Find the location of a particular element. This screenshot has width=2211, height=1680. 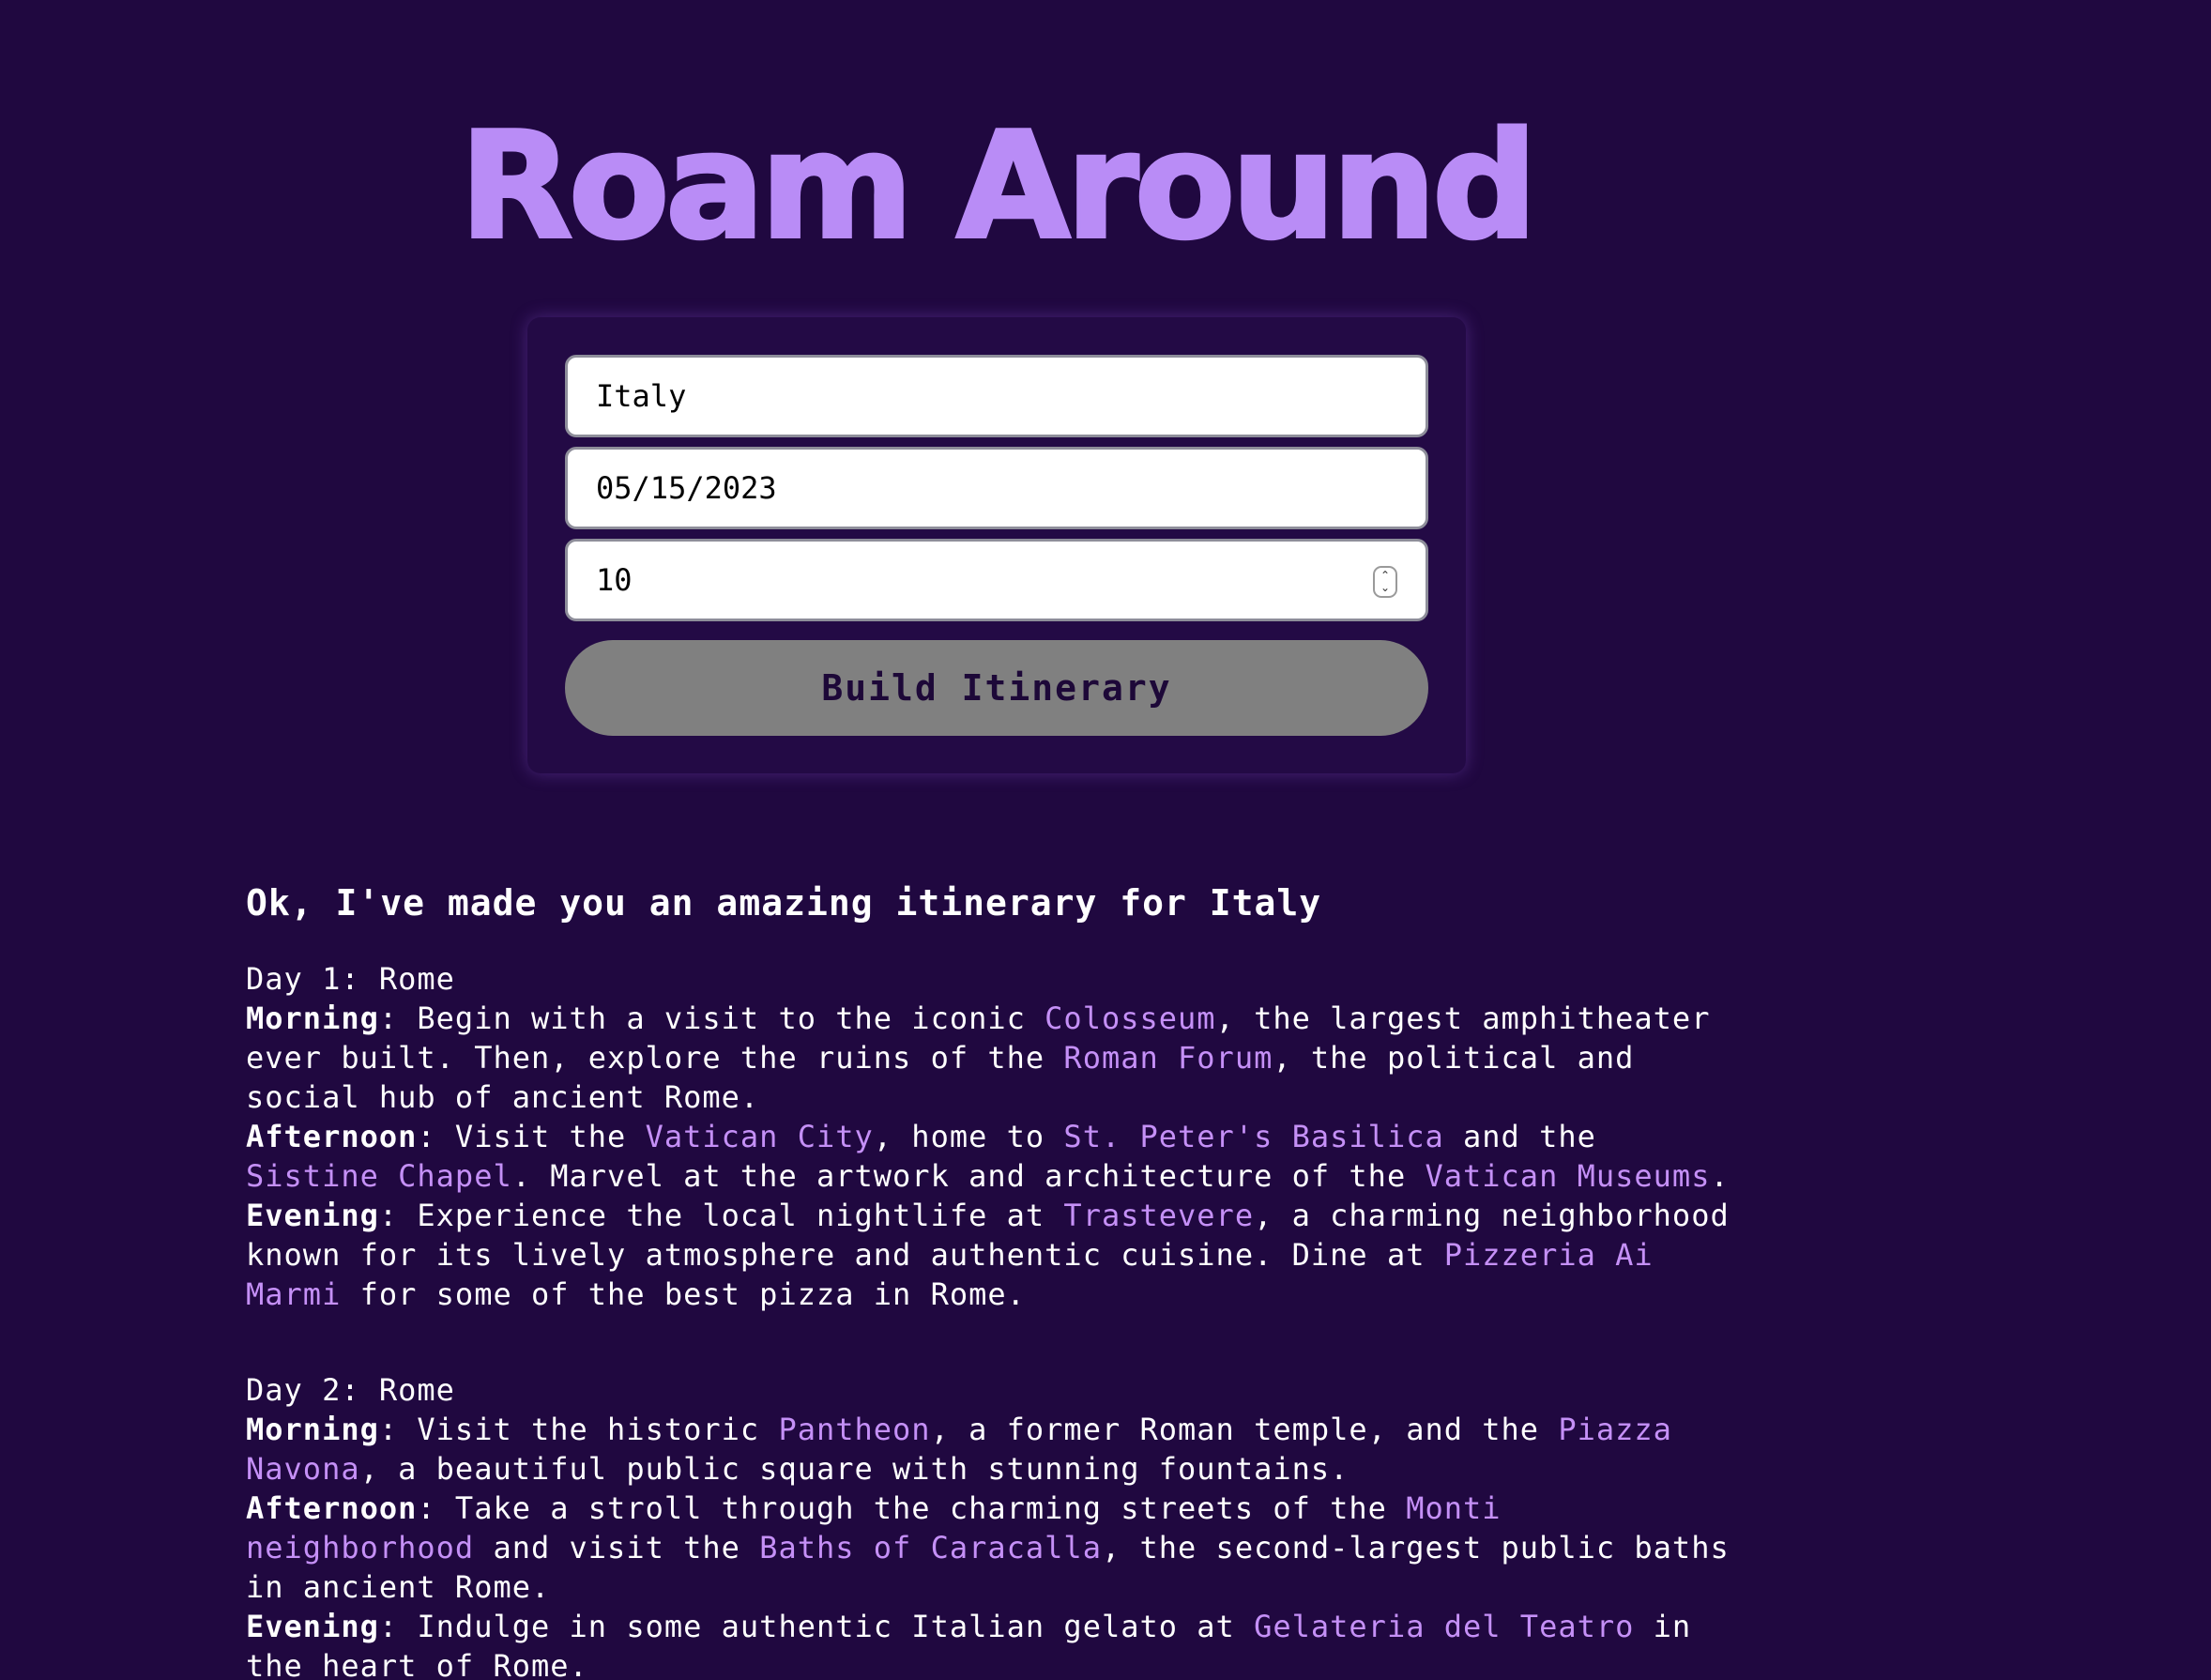

slot-text: : Visit the historic is located at coordinates (578, 1429).